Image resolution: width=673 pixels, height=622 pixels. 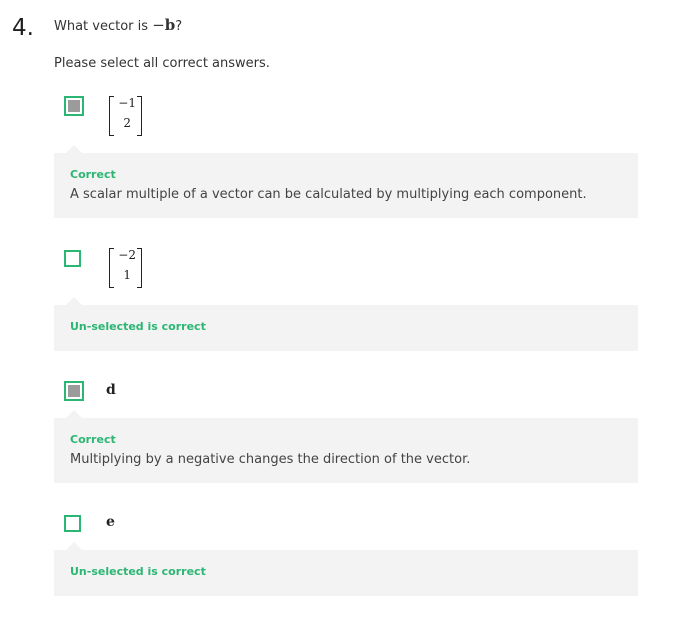 I want to click on instruction-text: Please select all correct answers., so click(x=162, y=63).